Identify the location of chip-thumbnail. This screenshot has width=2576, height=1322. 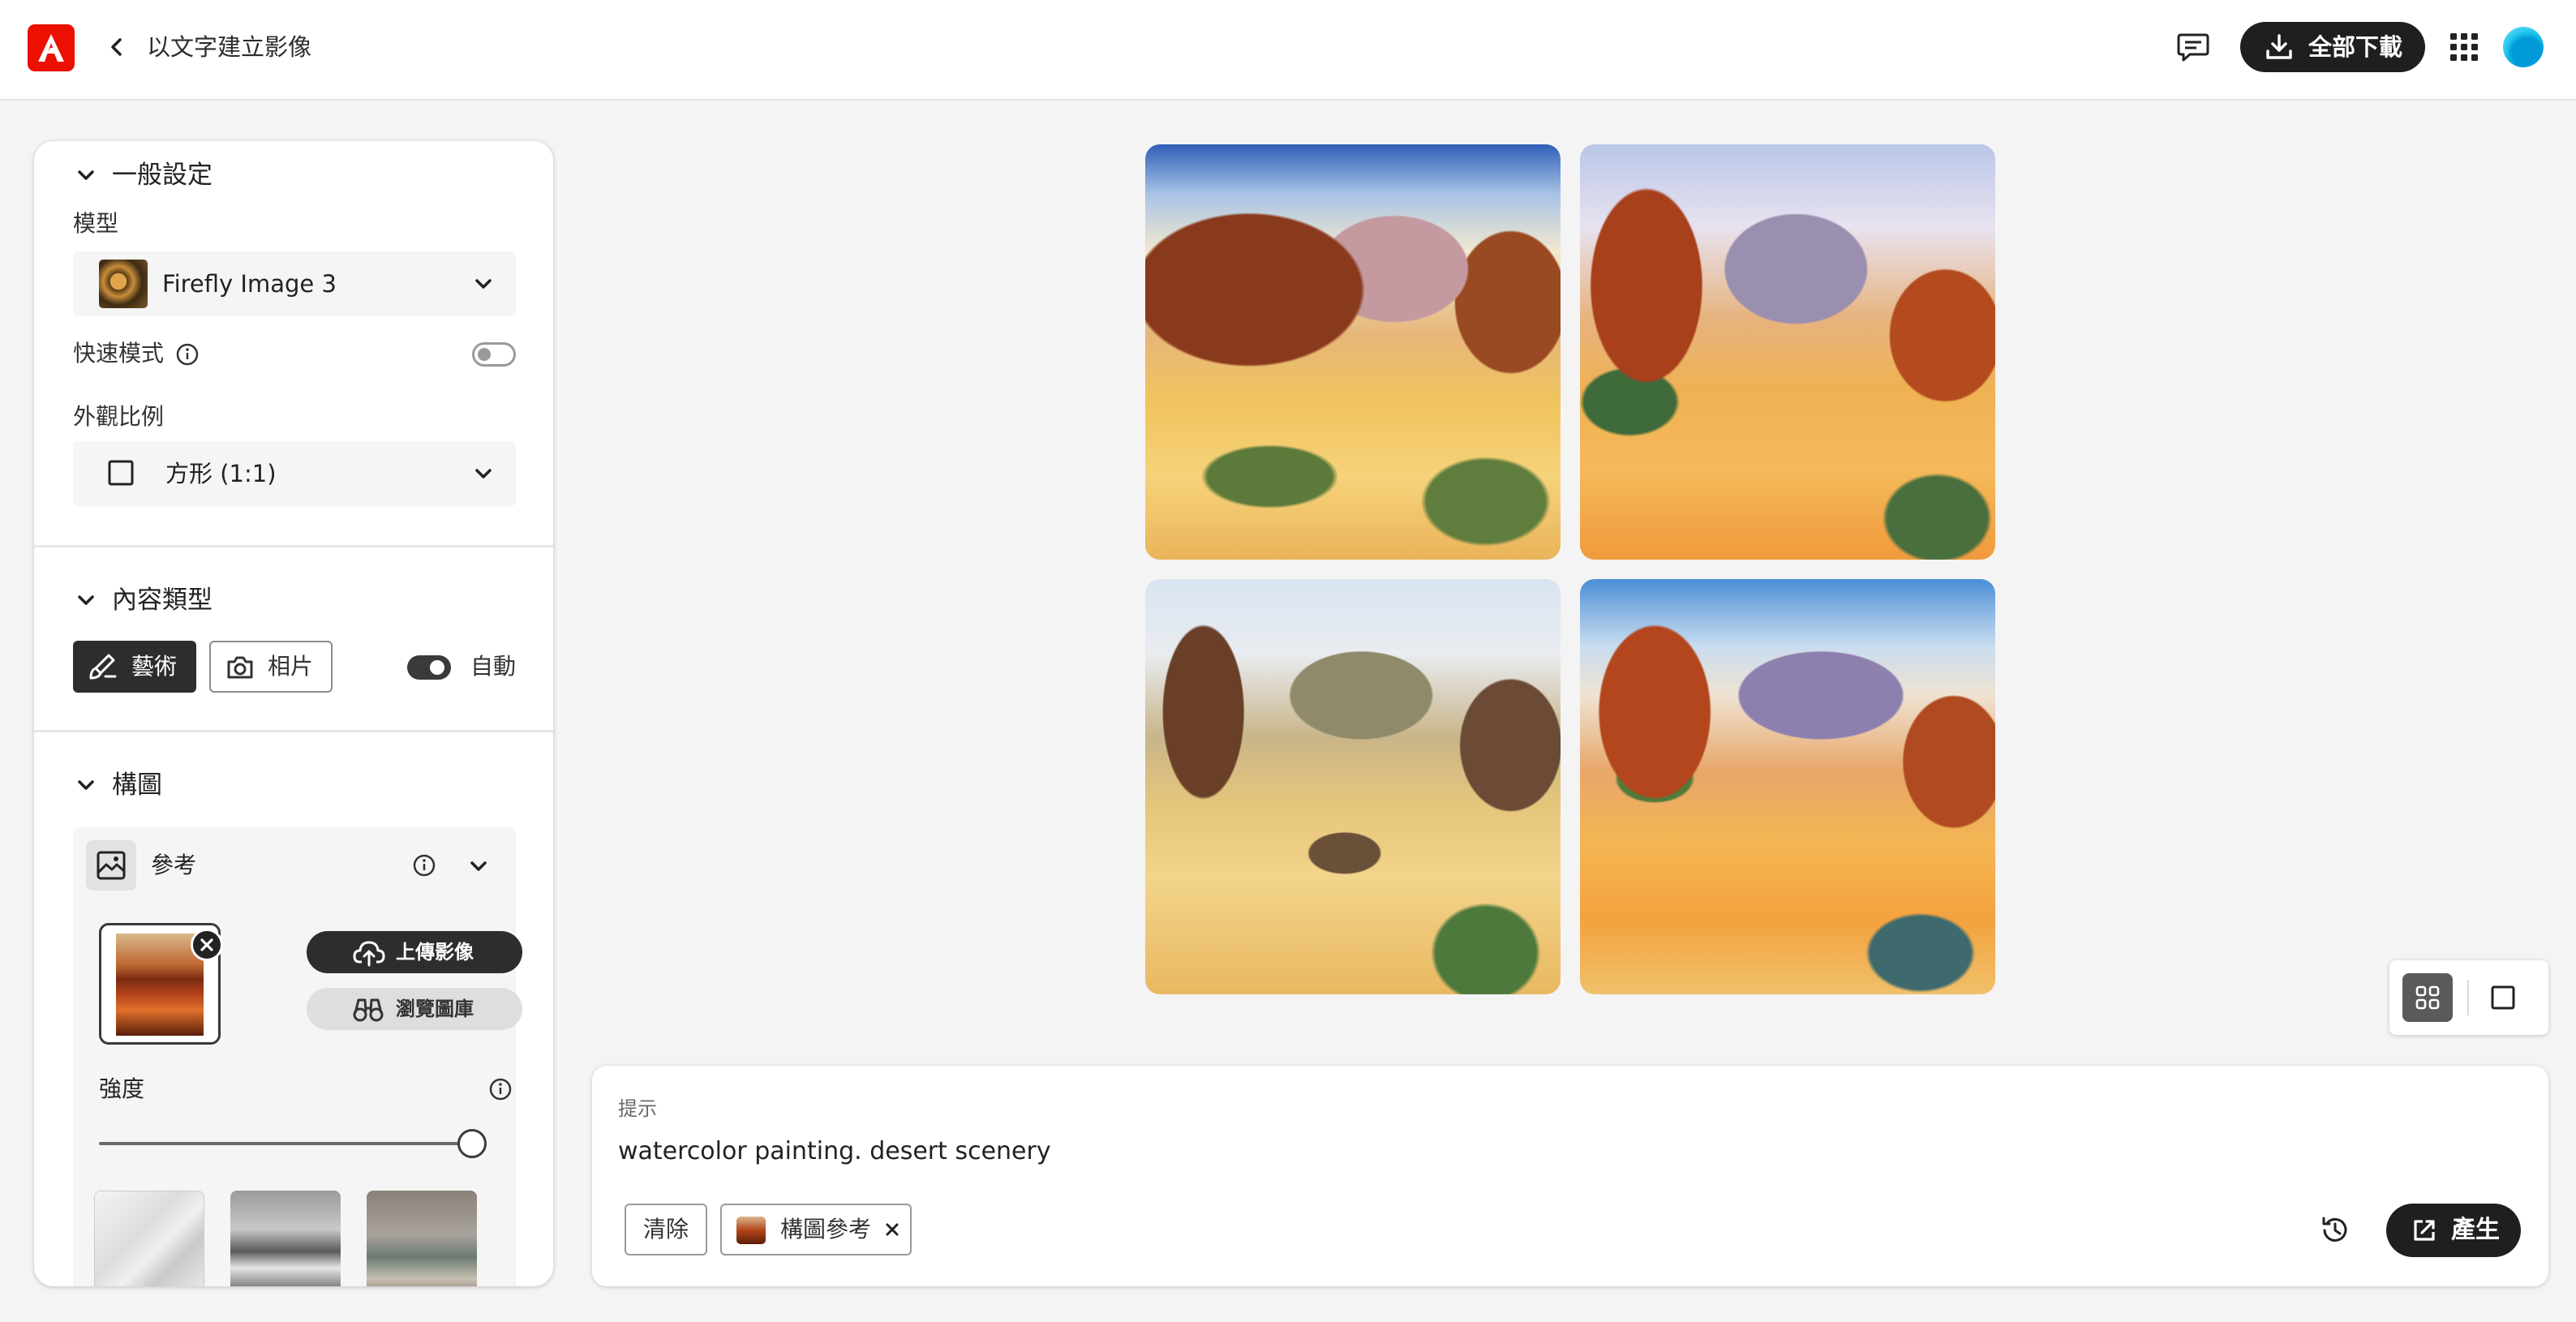
(751, 1230).